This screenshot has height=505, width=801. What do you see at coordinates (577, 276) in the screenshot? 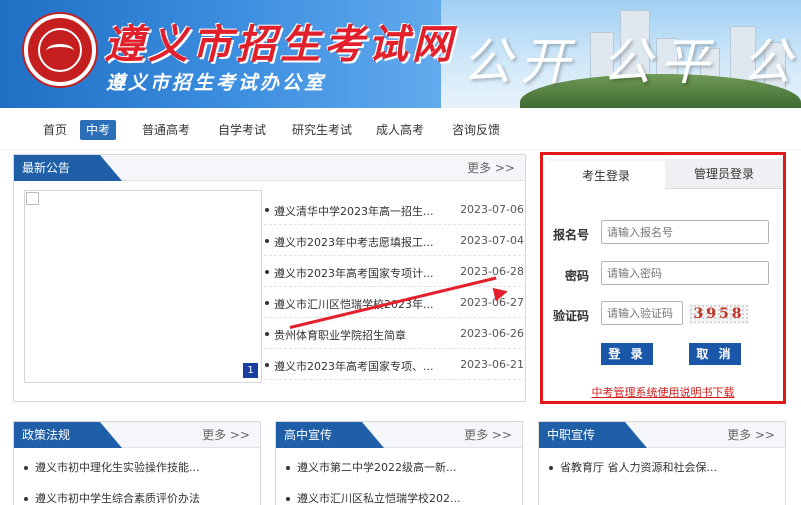
I see `password-label: 密码` at bounding box center [577, 276].